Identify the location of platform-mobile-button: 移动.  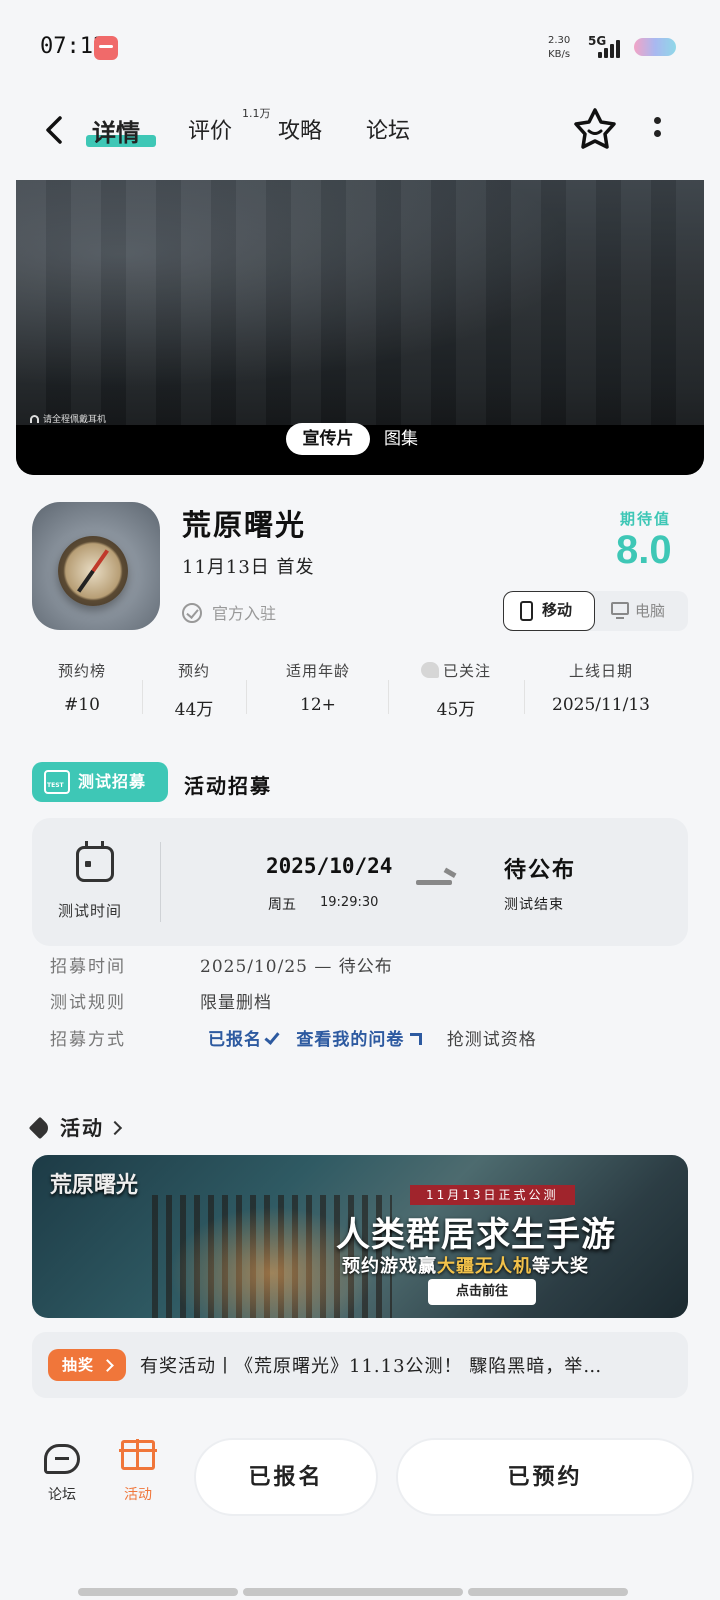
(549, 611).